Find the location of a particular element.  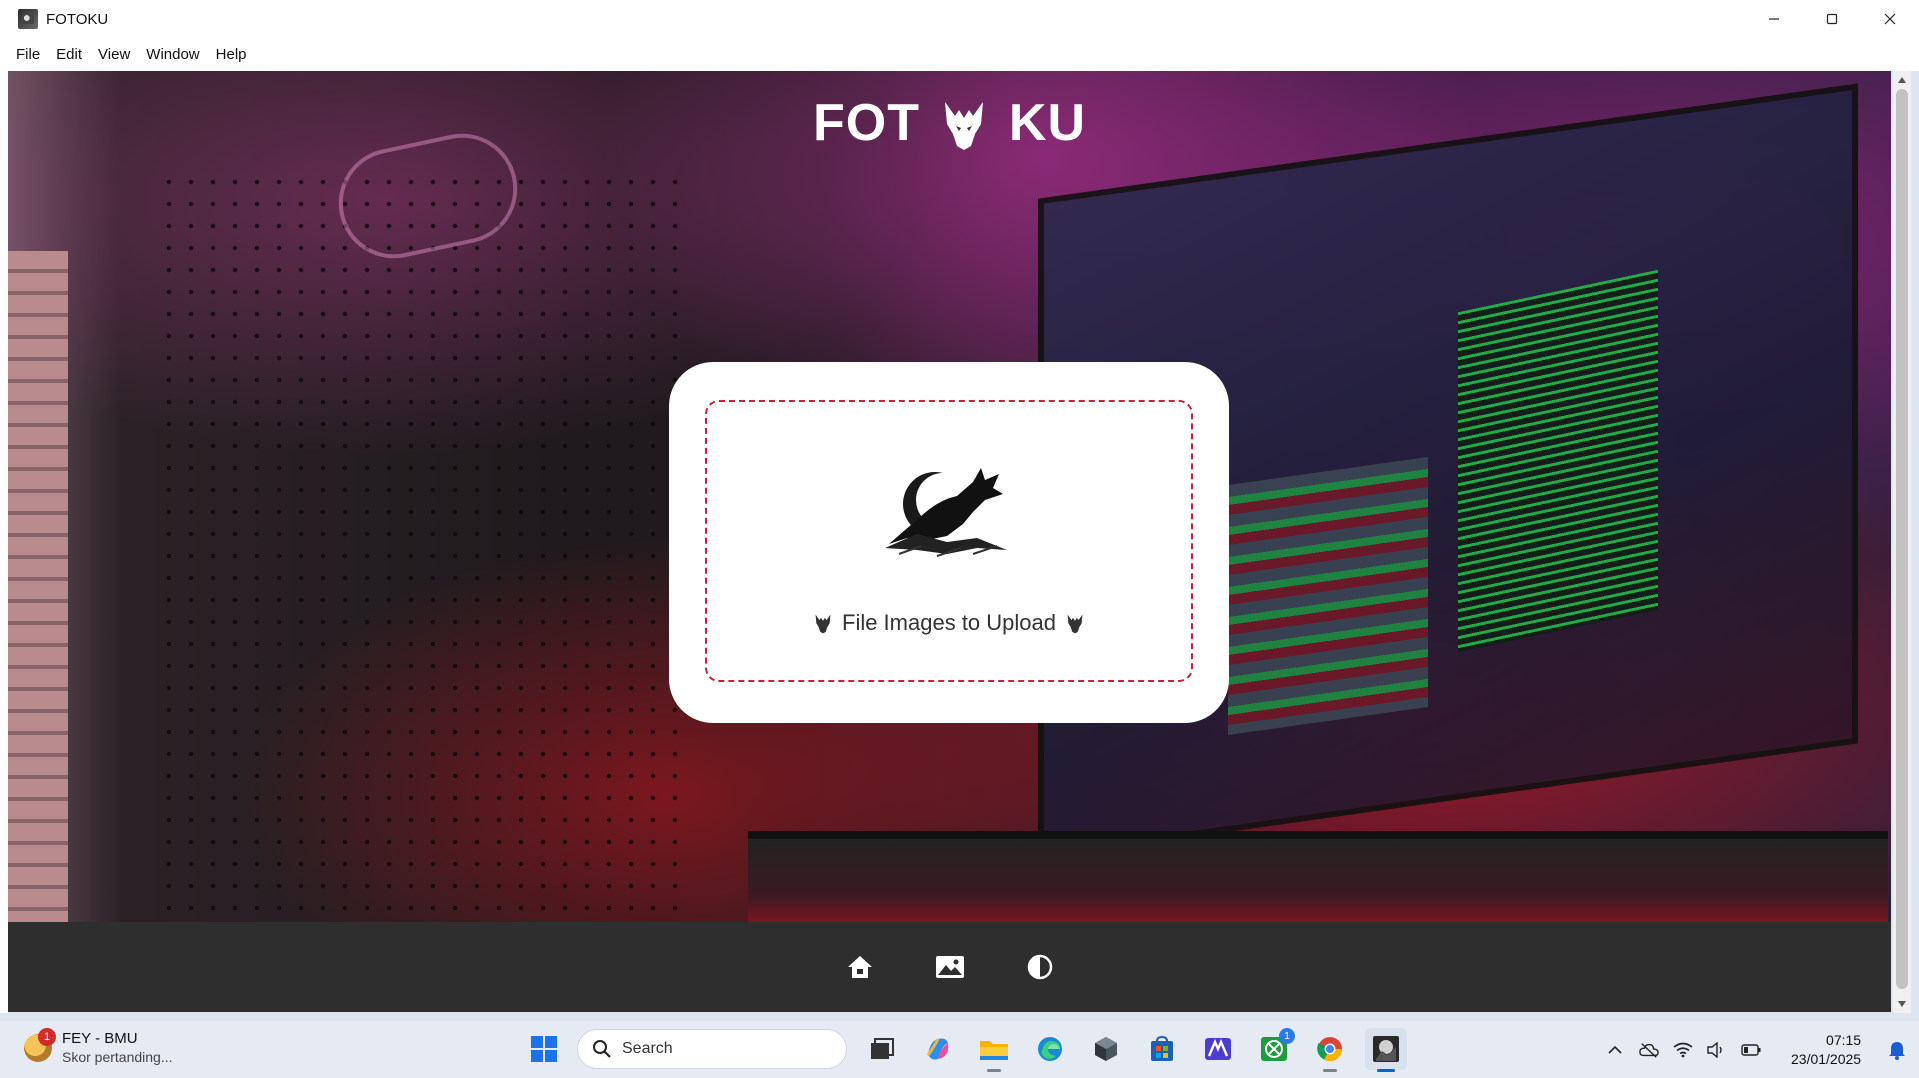

chevron-up-icon is located at coordinates (1615, 1049).